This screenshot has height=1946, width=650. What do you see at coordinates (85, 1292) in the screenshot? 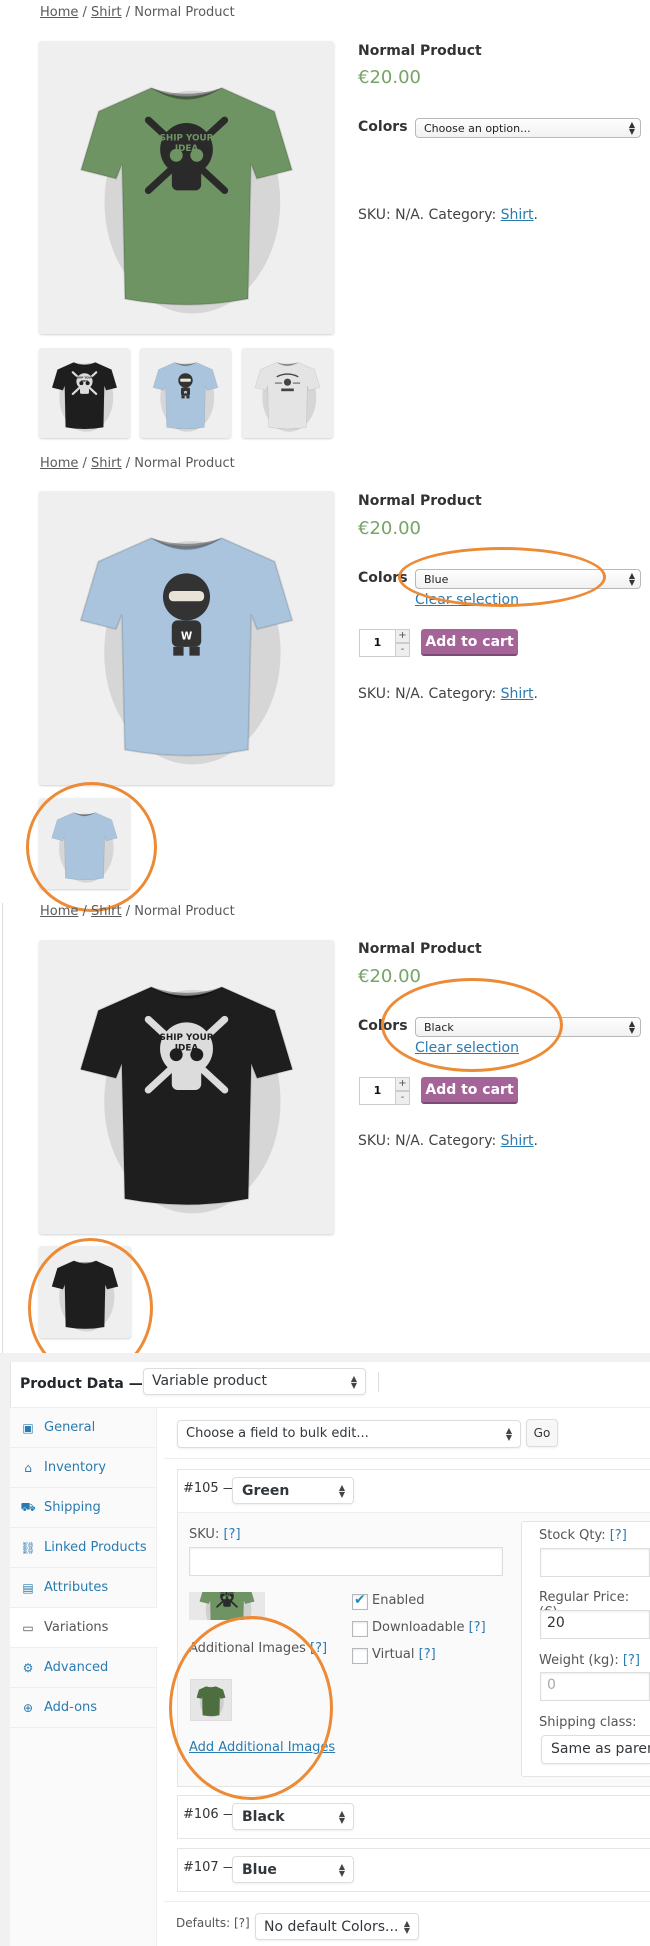
I see `thumbnail-black-back` at bounding box center [85, 1292].